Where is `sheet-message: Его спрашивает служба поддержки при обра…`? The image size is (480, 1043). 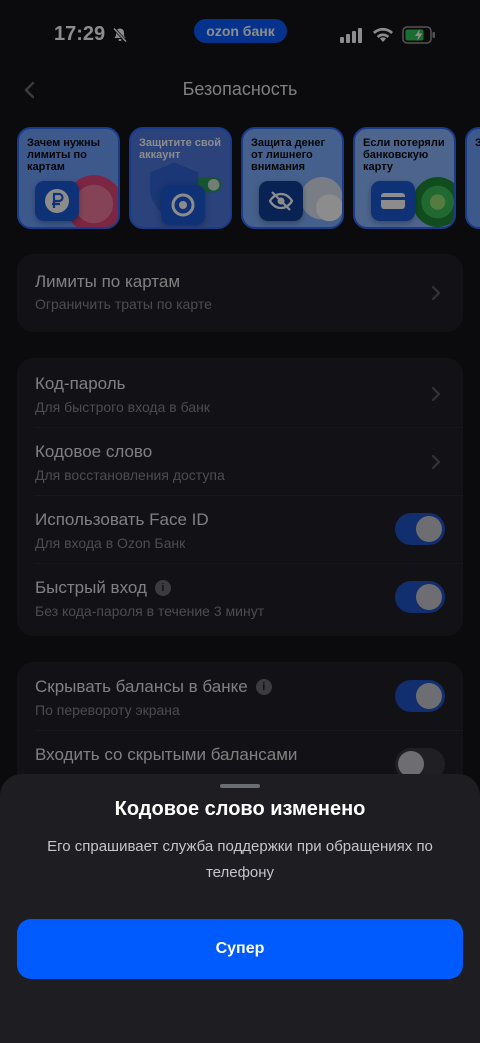 sheet-message: Его спрашивает служба поддержки при обра… is located at coordinates (240, 859).